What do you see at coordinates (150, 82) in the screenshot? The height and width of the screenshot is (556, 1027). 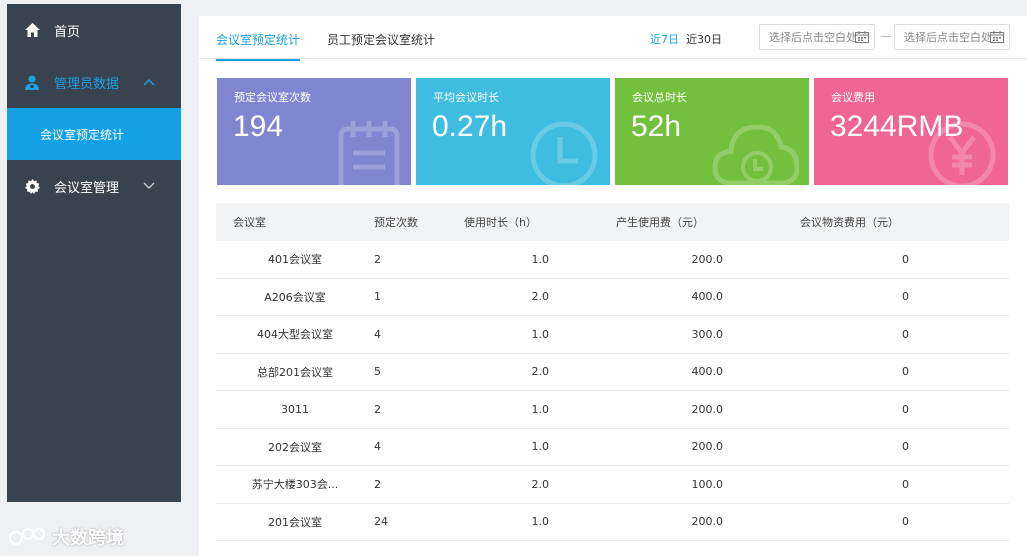 I see `chevron-up-icon` at bounding box center [150, 82].